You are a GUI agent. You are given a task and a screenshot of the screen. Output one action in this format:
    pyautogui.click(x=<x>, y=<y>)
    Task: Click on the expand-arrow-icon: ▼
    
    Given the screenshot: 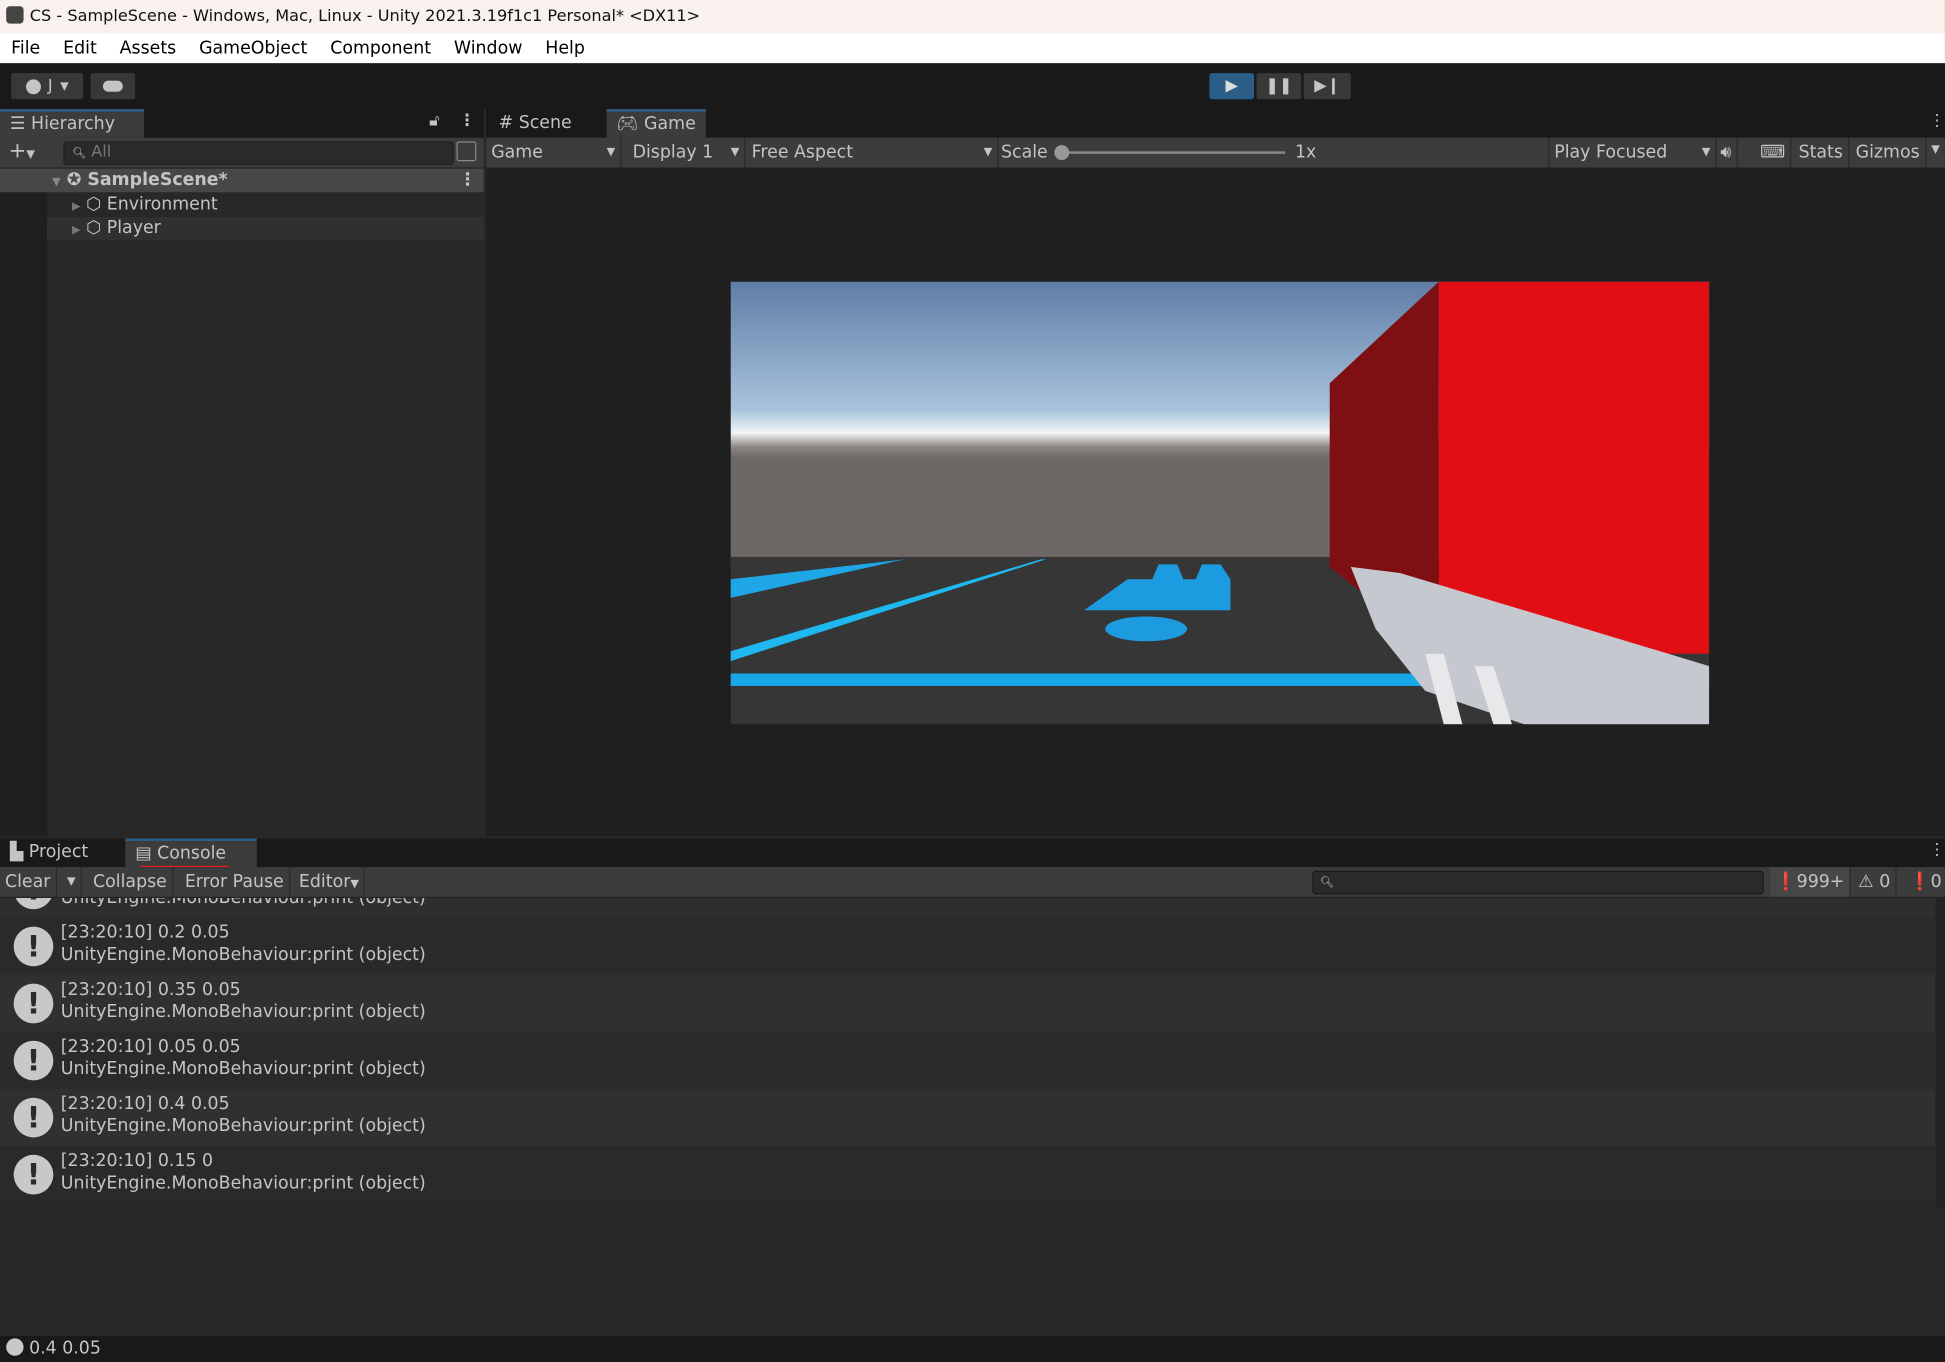 What is the action you would take?
    pyautogui.click(x=56, y=182)
    